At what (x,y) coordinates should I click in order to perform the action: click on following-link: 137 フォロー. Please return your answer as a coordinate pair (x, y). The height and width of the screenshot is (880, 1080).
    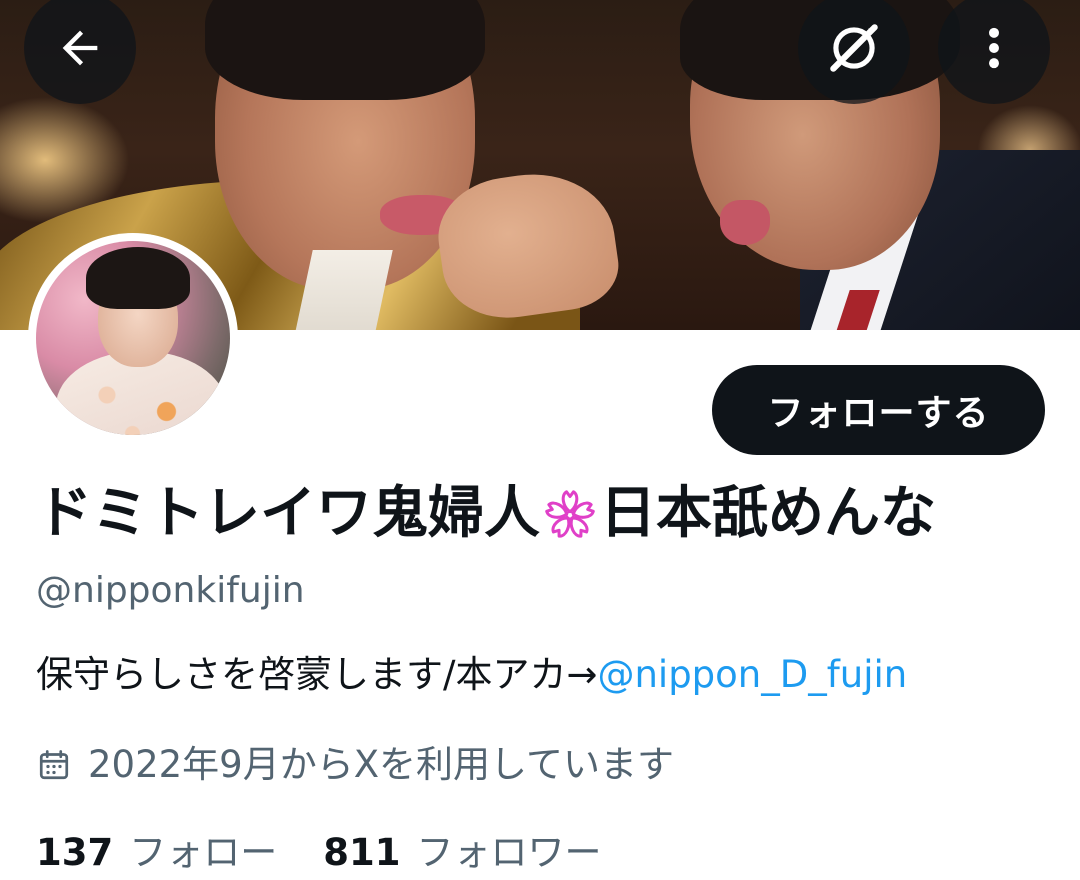
    Looking at the image, I should click on (156, 853).